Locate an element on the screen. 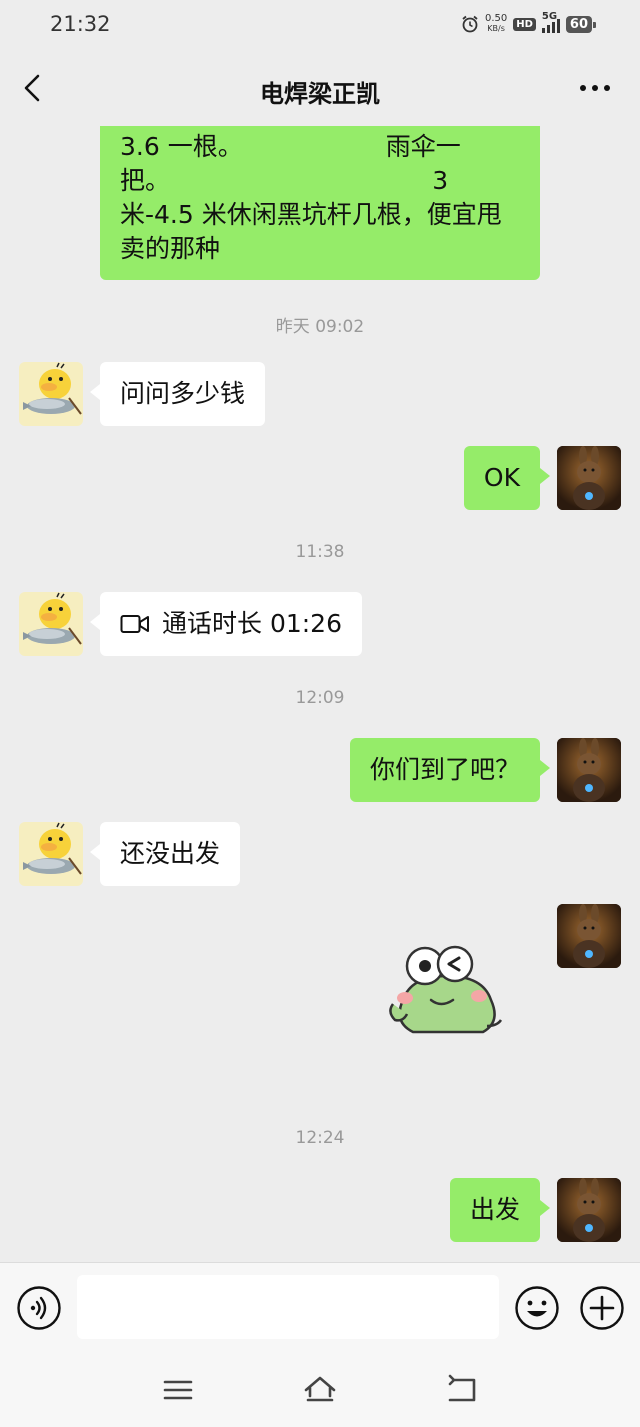 The height and width of the screenshot is (1427, 640). hd-badge: HD is located at coordinates (524, 24).